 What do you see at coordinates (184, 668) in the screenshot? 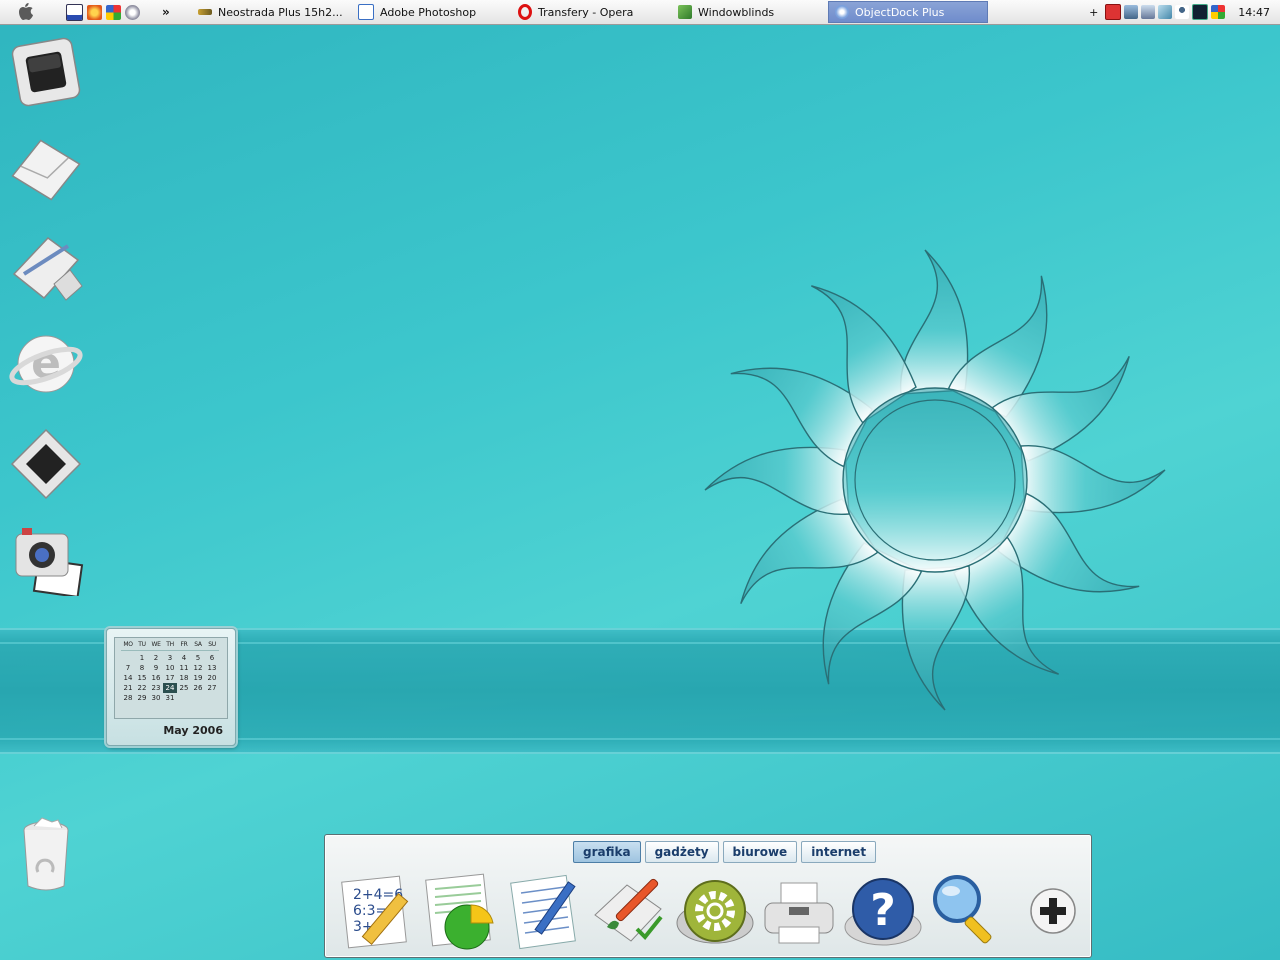
I see `calendar-day: 11` at bounding box center [184, 668].